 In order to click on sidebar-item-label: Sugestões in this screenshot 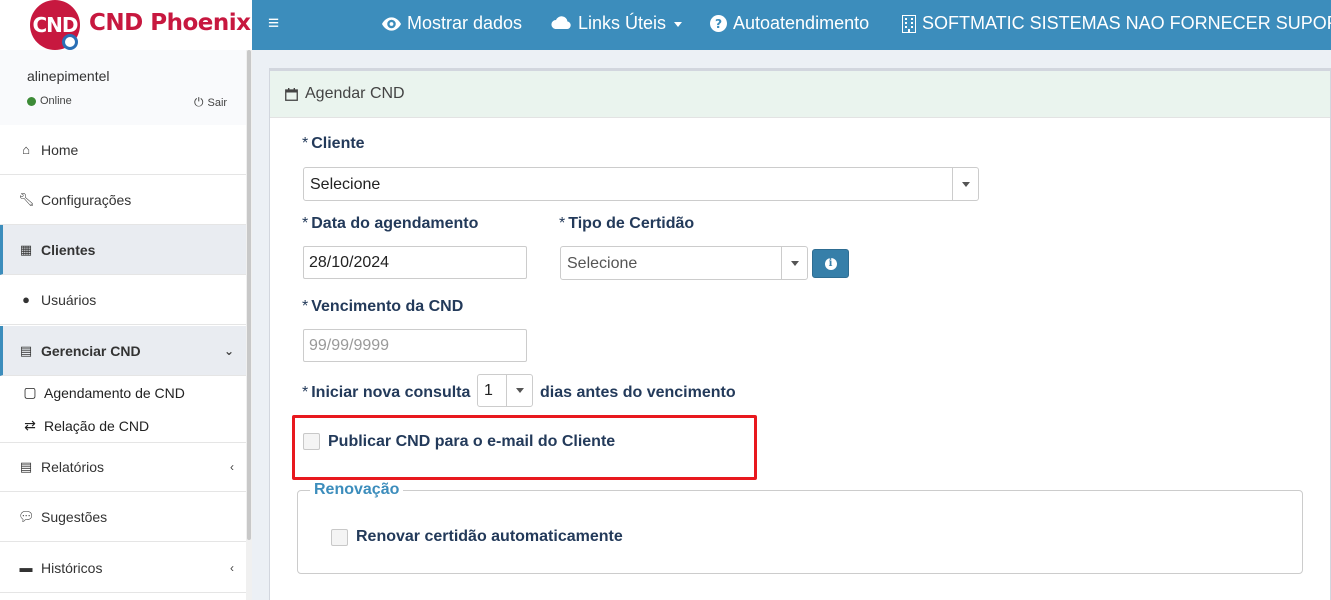, I will do `click(74, 516)`.